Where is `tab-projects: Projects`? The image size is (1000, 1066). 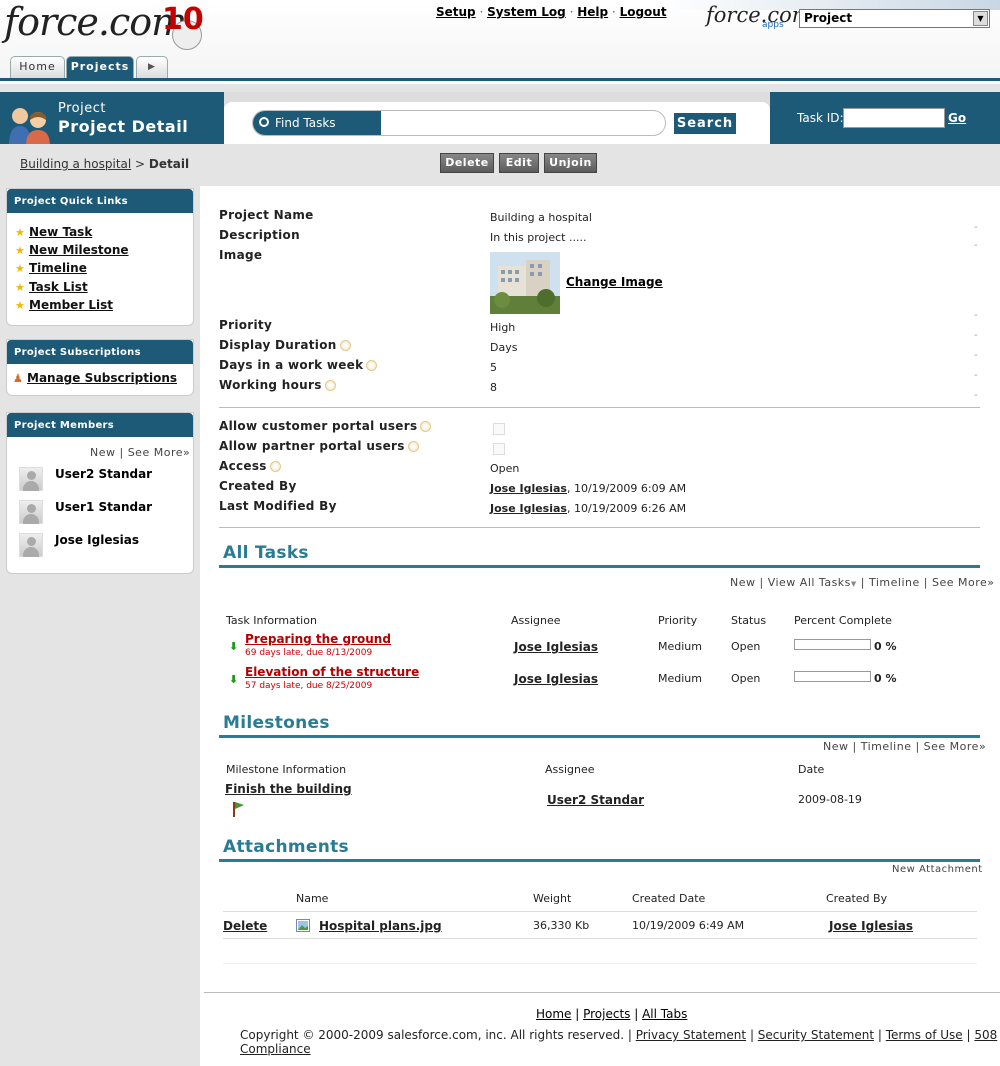
tab-projects: Projects is located at coordinates (100, 67).